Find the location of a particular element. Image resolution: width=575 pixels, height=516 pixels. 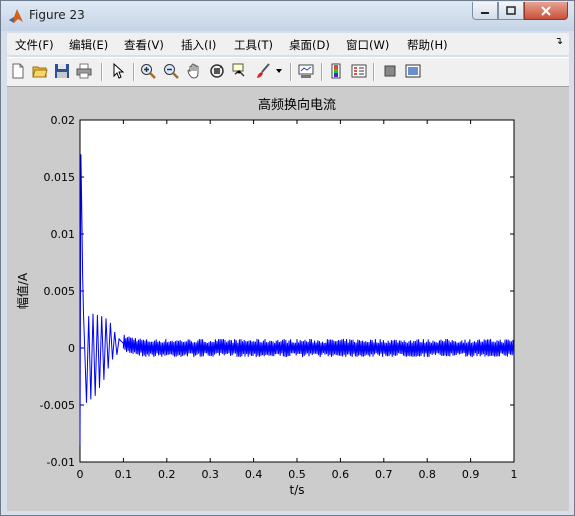

x-tick-label: 0.2 is located at coordinates (167, 474).